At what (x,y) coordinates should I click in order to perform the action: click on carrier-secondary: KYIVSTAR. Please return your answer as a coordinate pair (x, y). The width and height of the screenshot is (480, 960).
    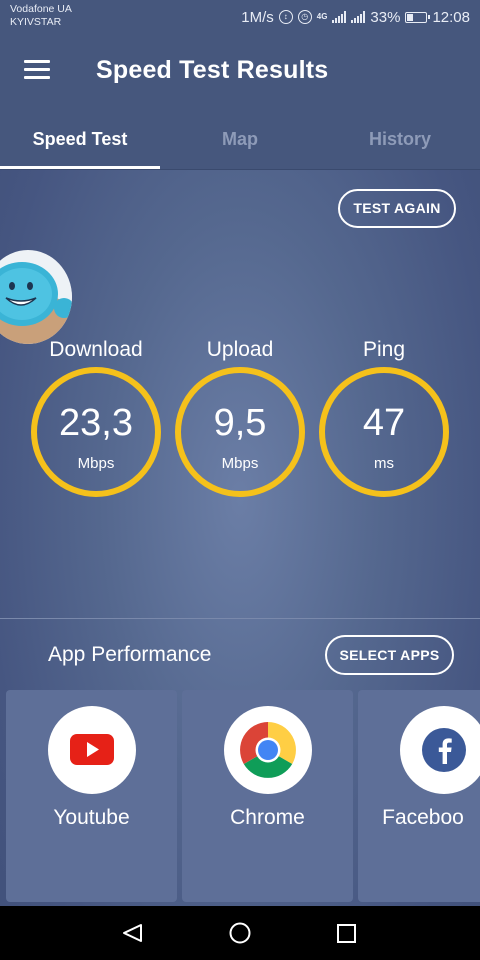
    Looking at the image, I should click on (36, 22).